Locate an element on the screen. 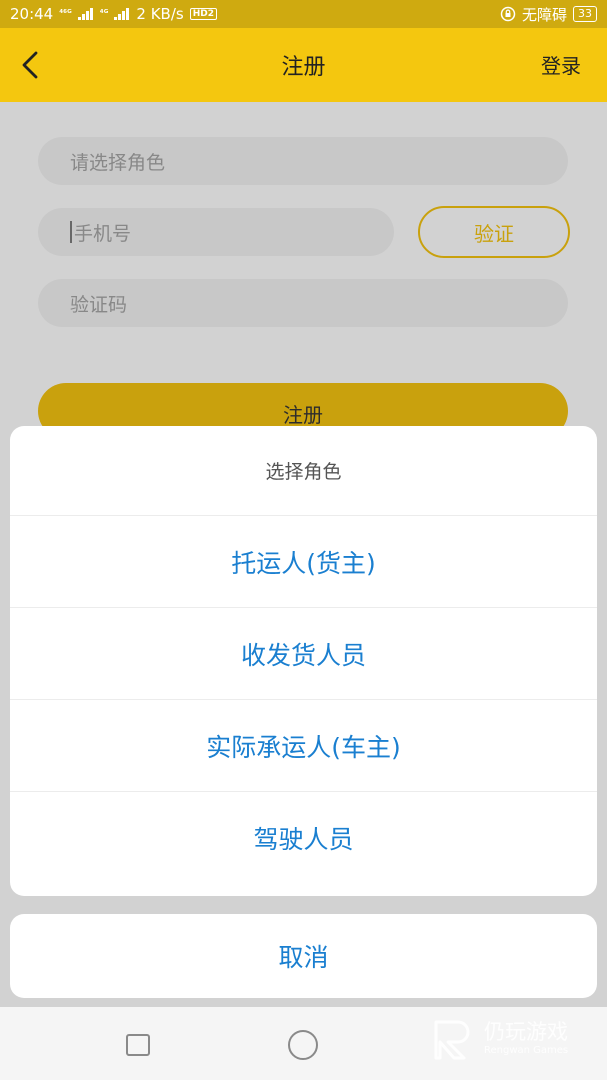 The width and height of the screenshot is (607, 1080). watermark-text: 仍玩游戏 Rengwan Games is located at coordinates (526, 1039).